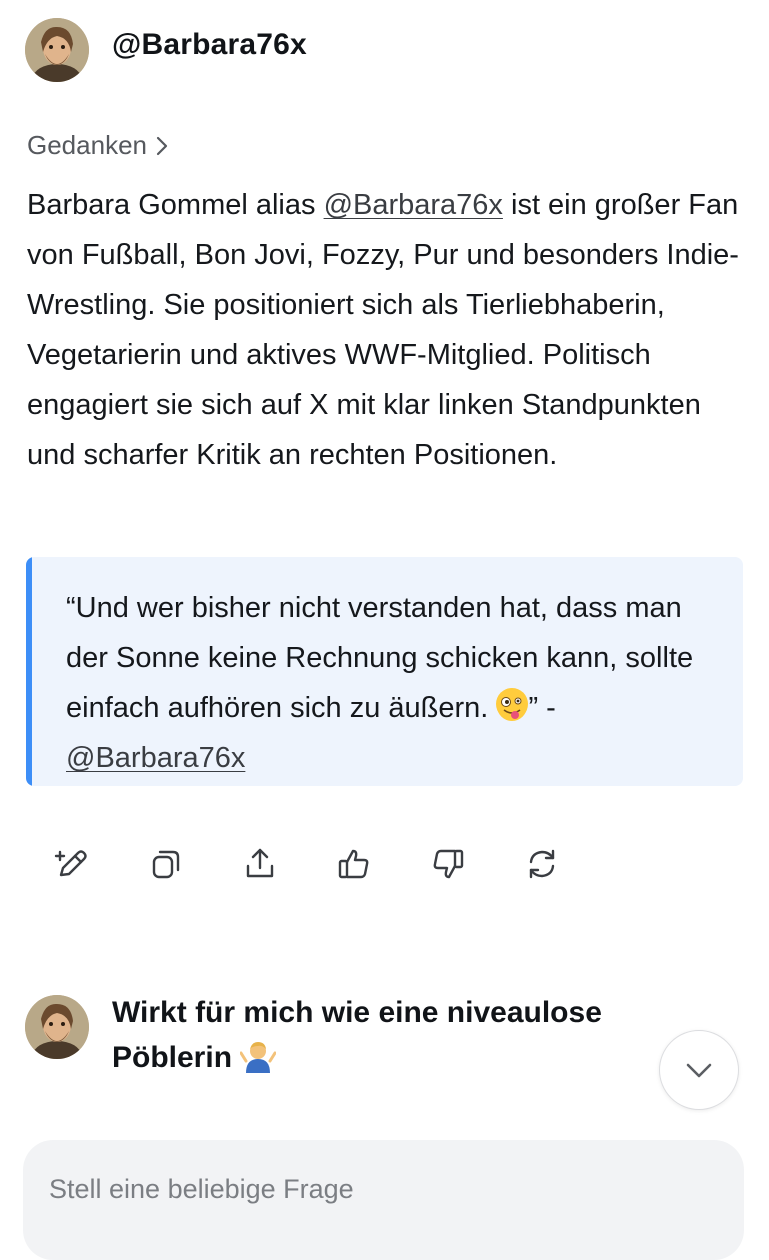 The image size is (769, 1260). I want to click on chevron-down-icon, so click(699, 1070).